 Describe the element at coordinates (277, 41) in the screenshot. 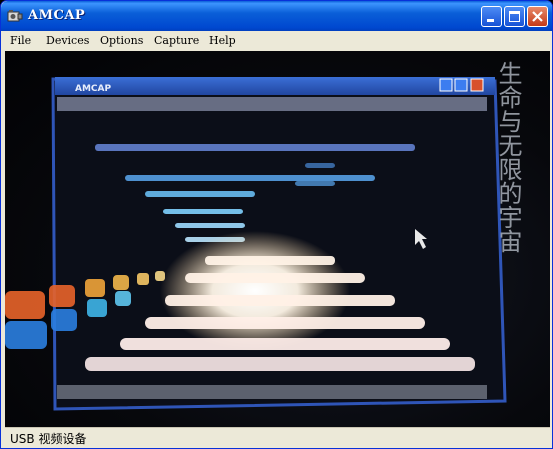

I see `menu-bar: File Devices Options Capture Help` at that location.